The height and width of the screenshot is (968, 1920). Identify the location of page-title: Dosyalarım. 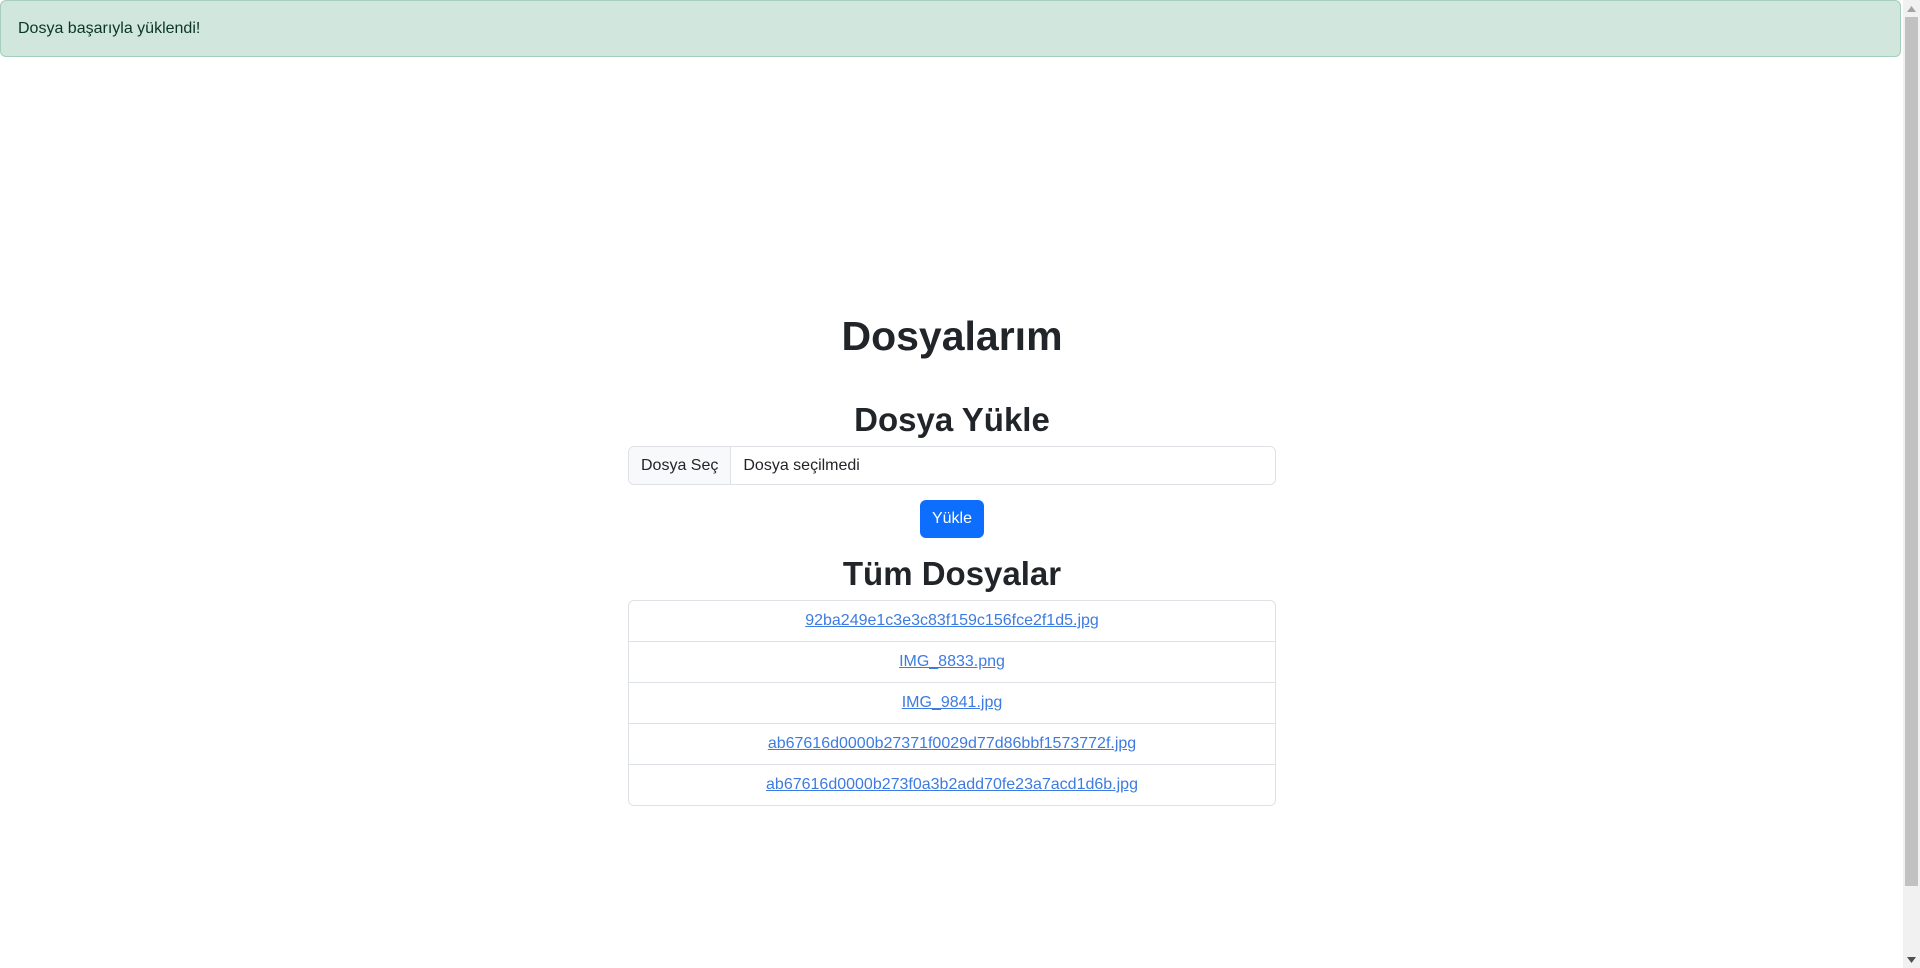
(952, 336).